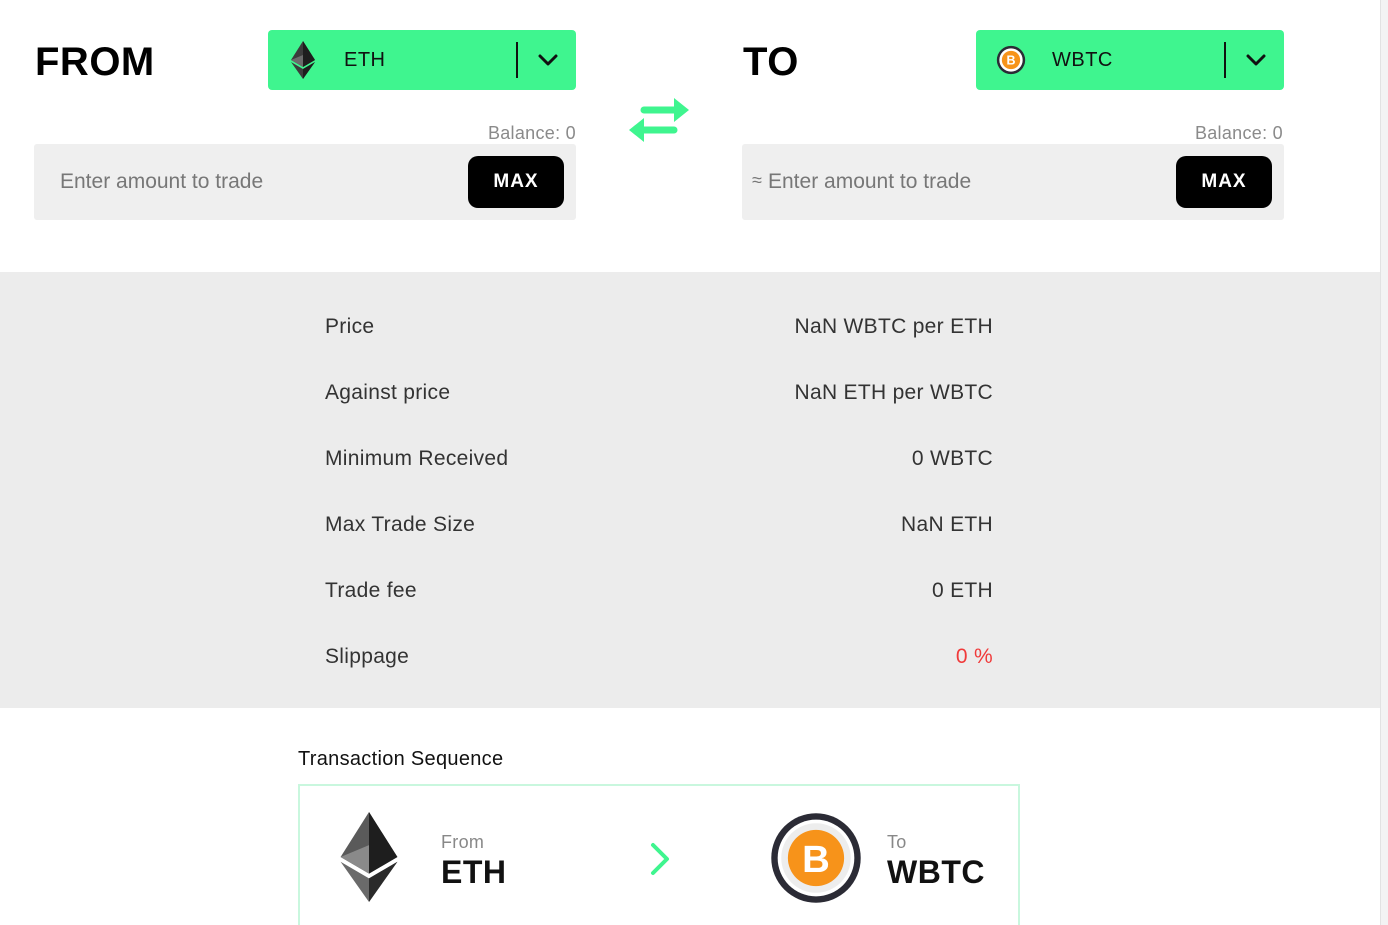 Image resolution: width=1388 pixels, height=925 pixels. I want to click on from-max-button: MAX, so click(516, 182).